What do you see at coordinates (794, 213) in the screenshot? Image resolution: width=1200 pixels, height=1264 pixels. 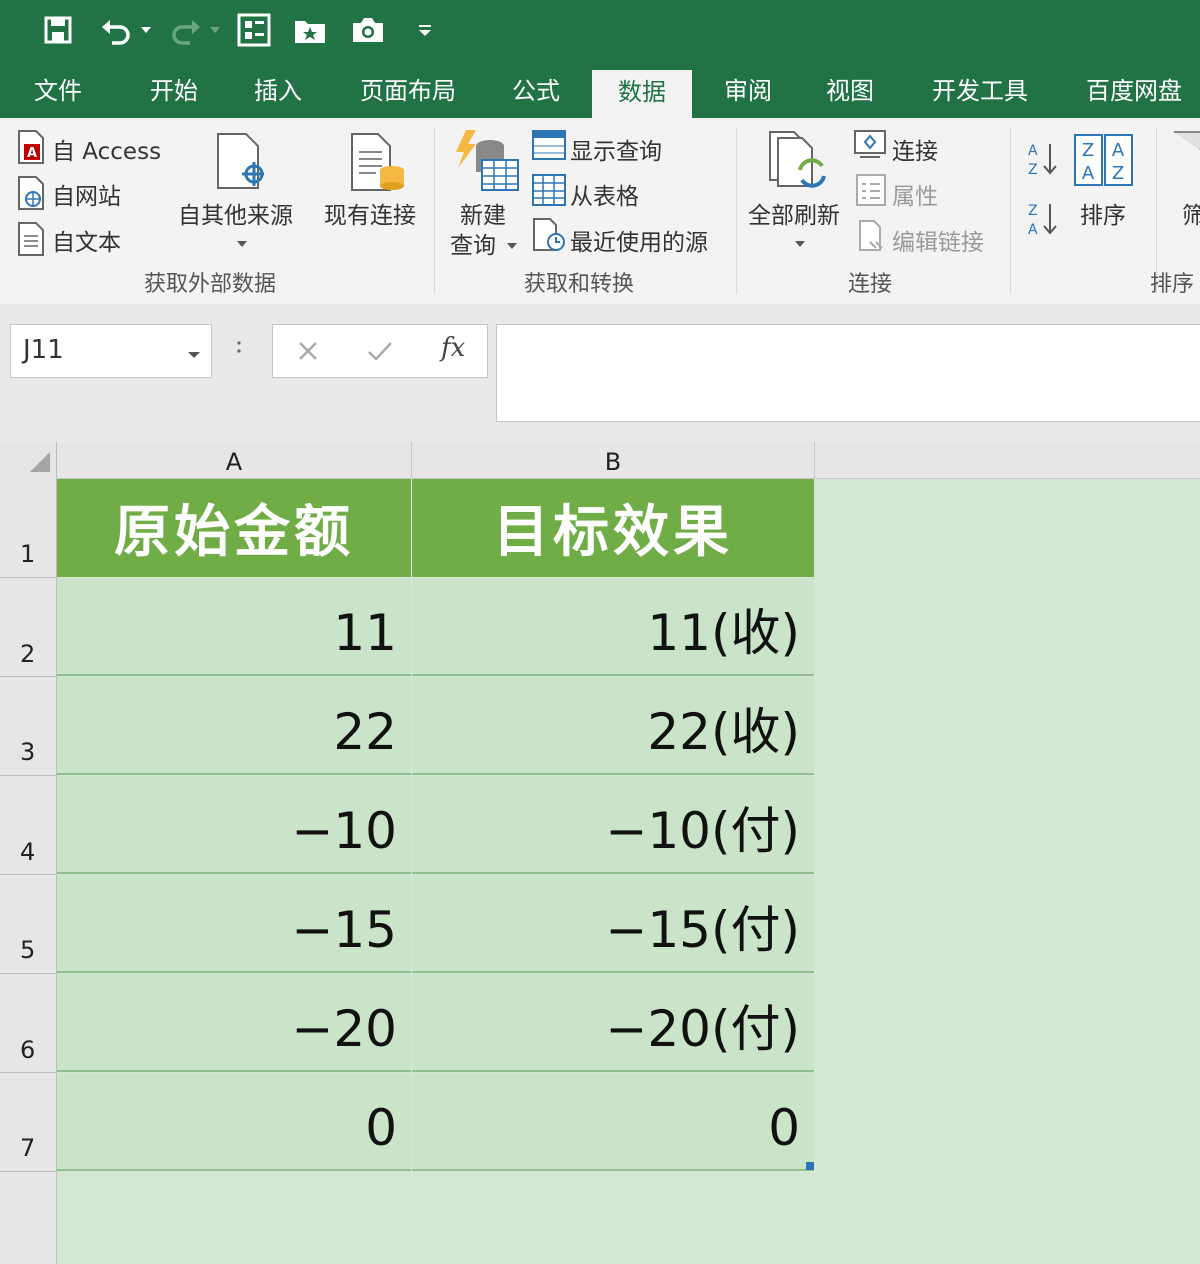 I see `refresh-all-button: 全部刷新` at bounding box center [794, 213].